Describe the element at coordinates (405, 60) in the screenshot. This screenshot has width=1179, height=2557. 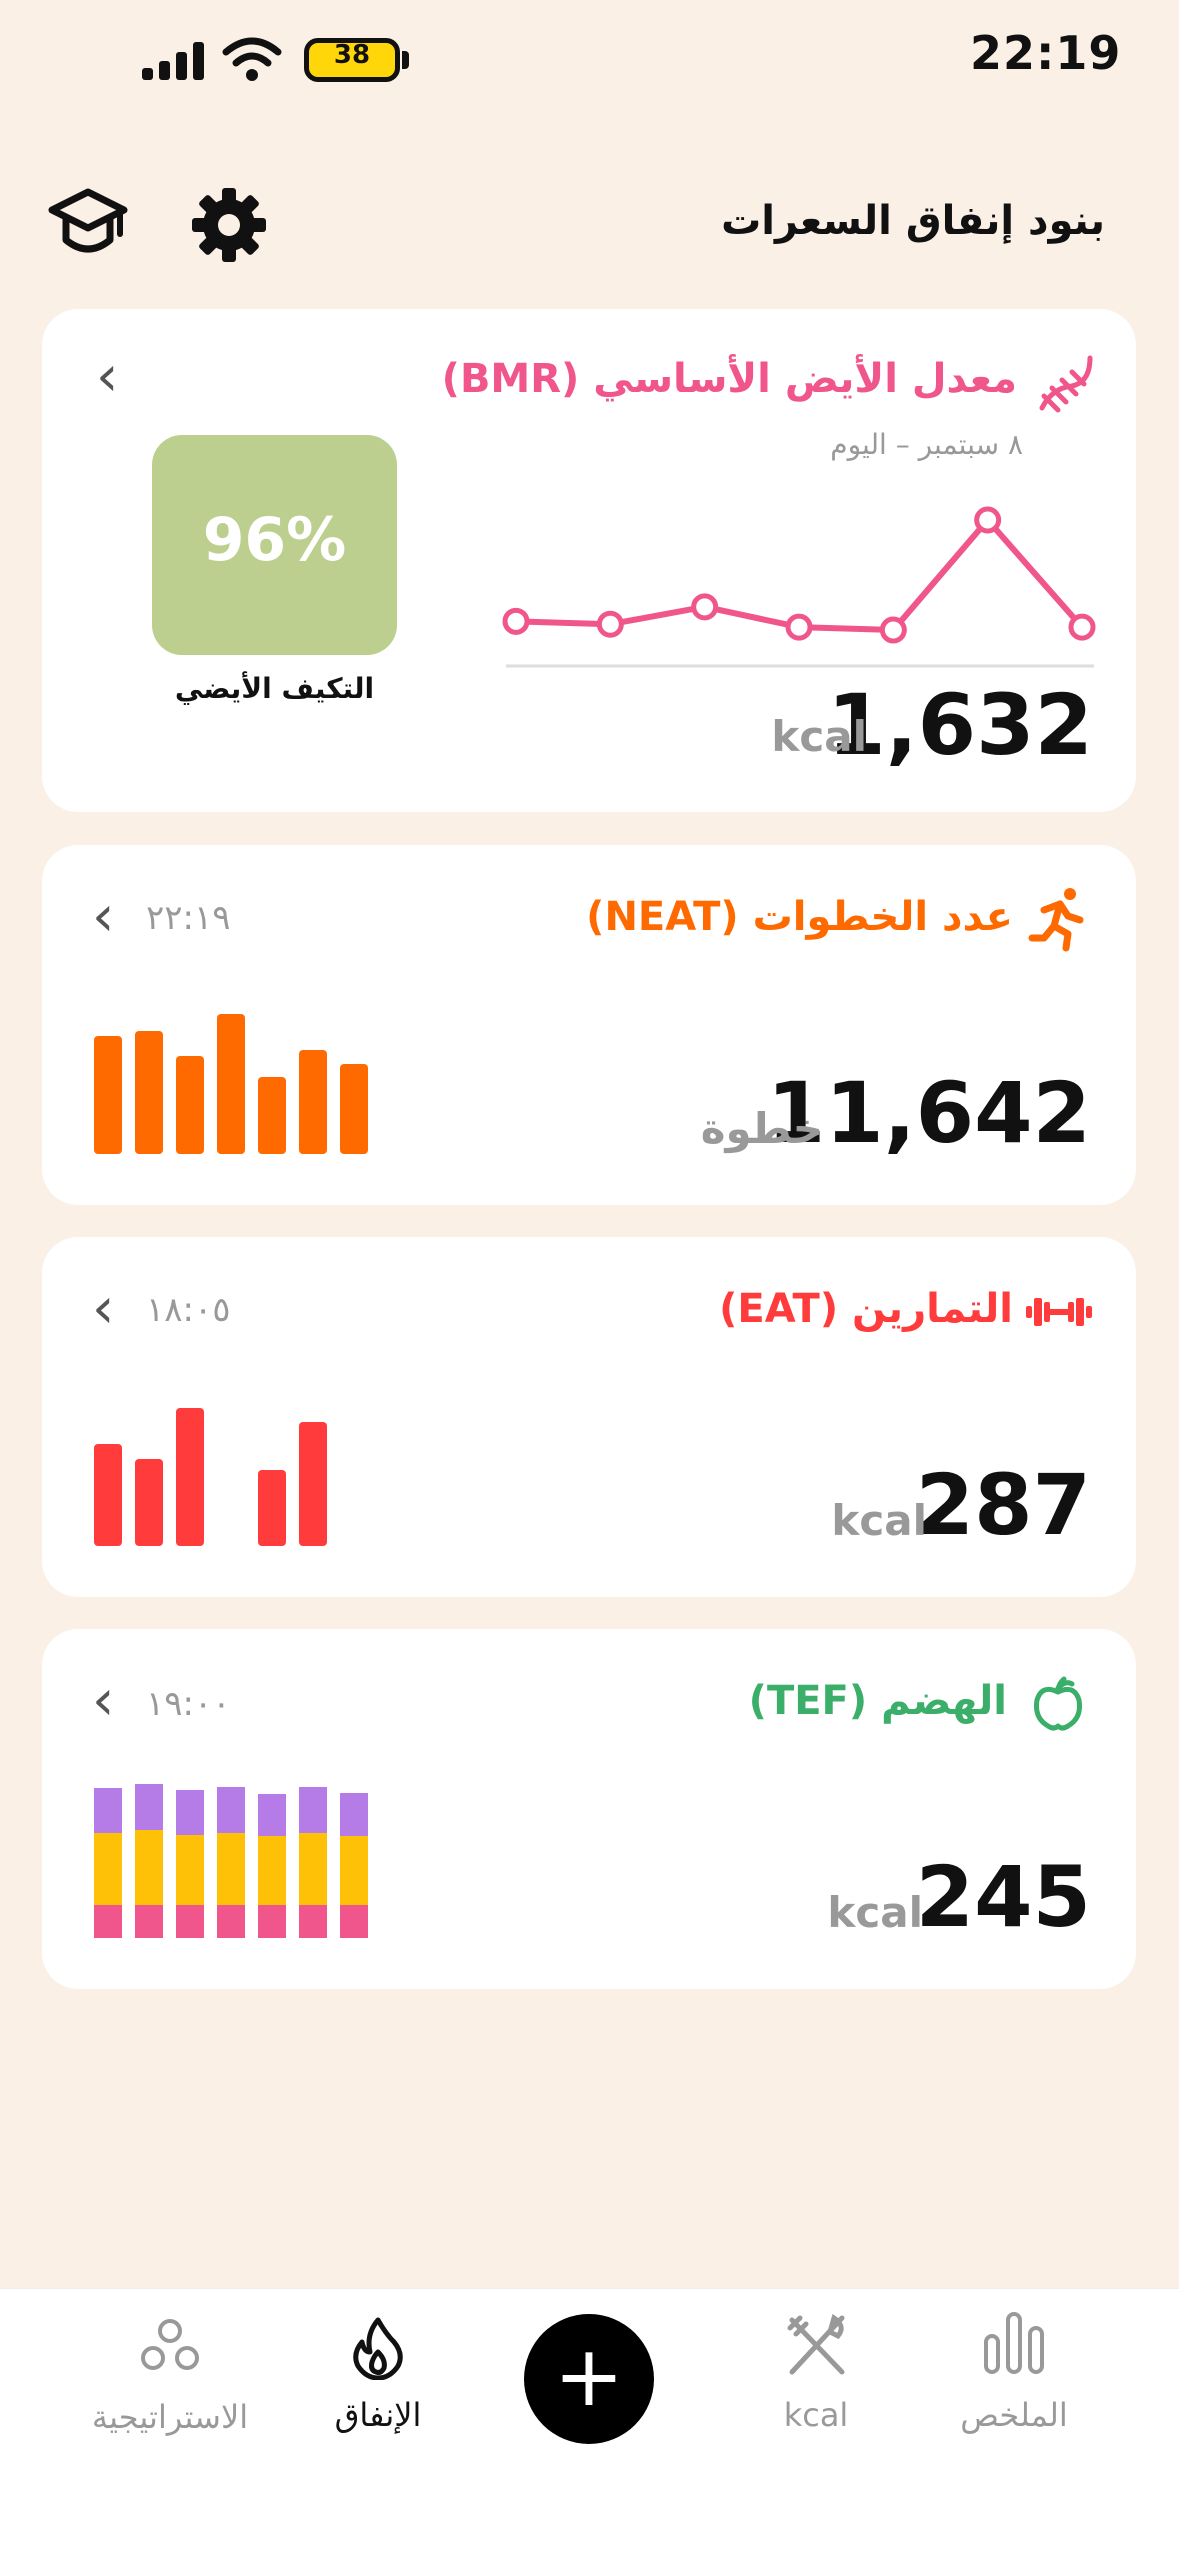
I see `battery-nub` at that location.